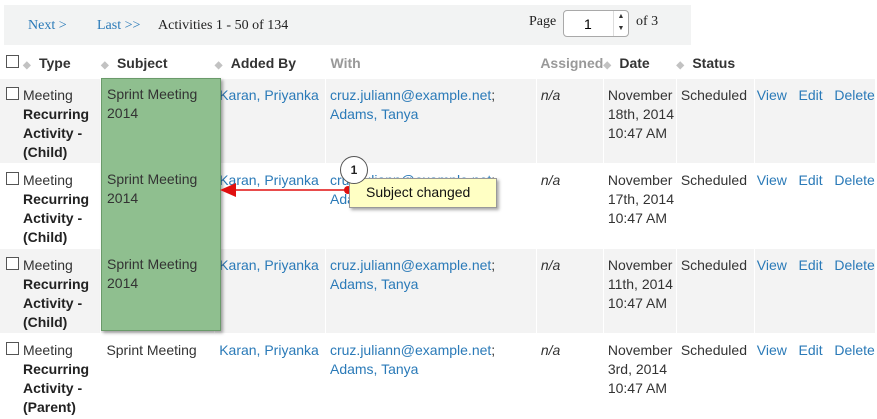  Describe the element at coordinates (62, 63) in the screenshot. I see `col-type: ◆ Type` at that location.